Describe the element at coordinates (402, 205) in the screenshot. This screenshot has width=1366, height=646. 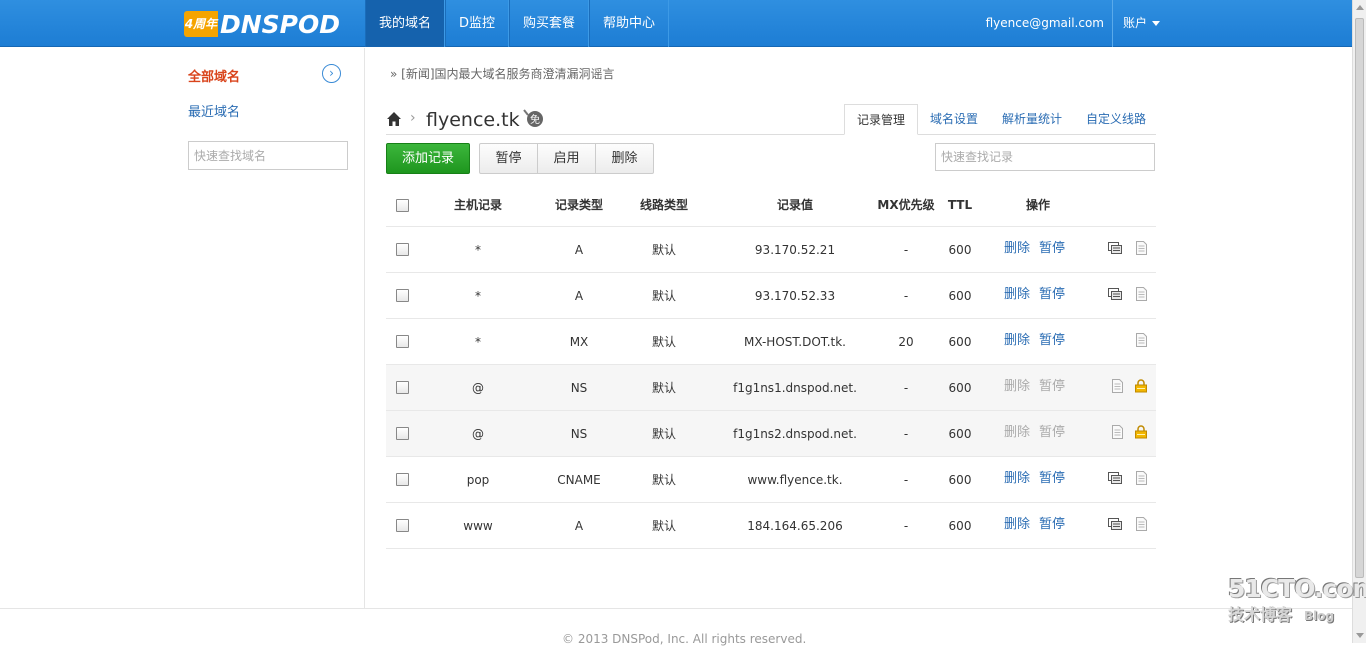
I see `select-all-checkbox` at that location.